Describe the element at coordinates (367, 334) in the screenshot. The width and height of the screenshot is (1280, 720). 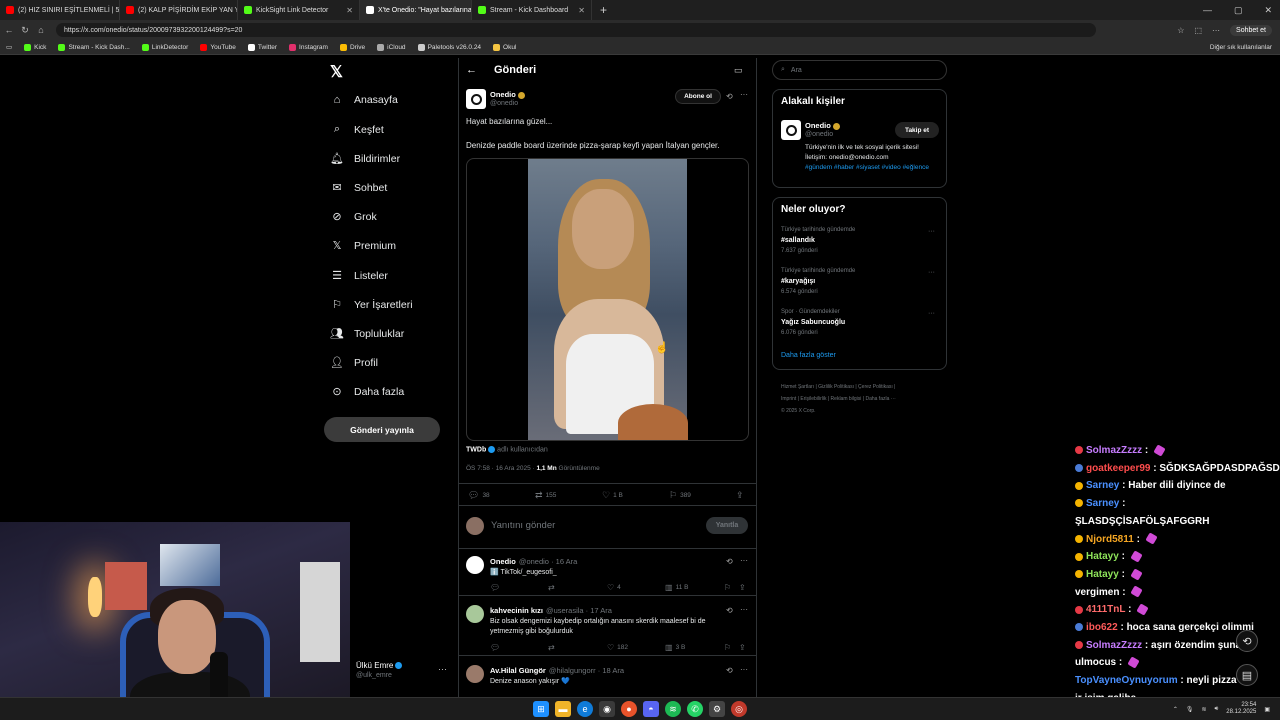
I see `nav-item: 👥︎ Topluluklar` at that location.